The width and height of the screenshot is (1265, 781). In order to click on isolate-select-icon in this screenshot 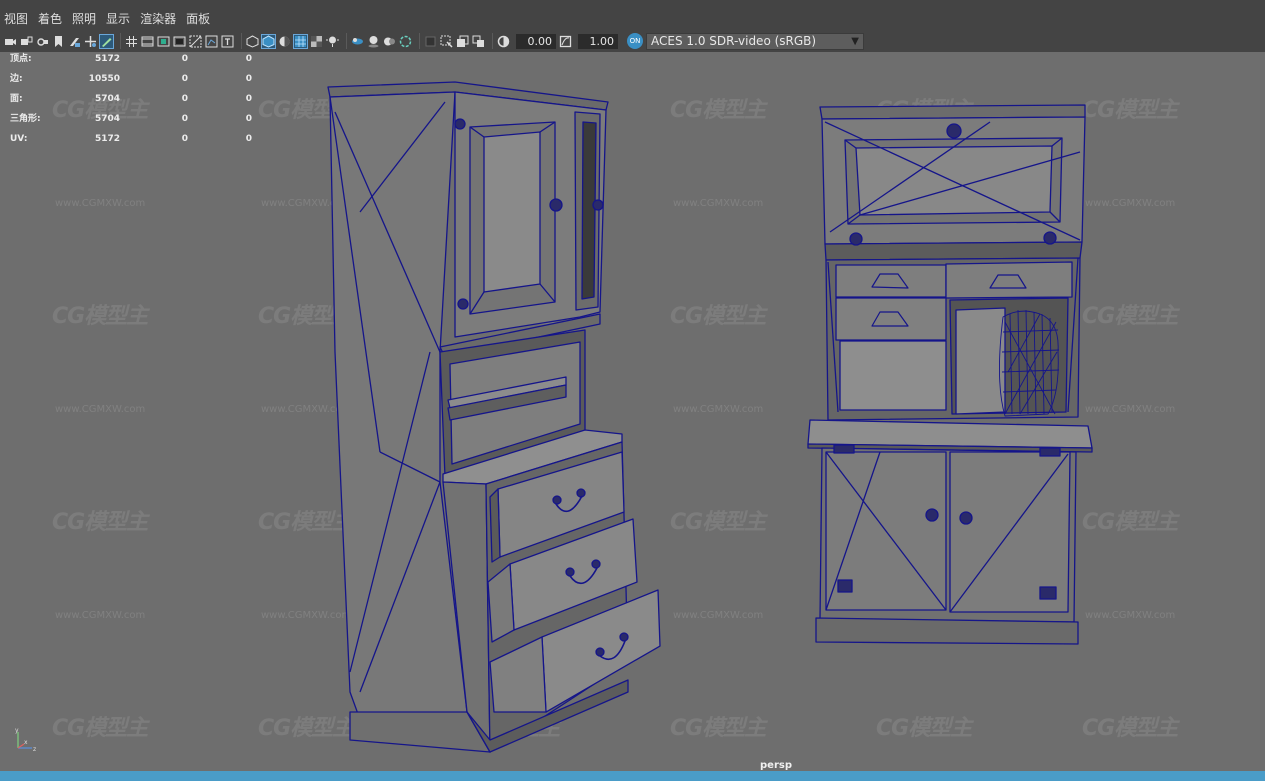, I will do `click(430, 41)`.